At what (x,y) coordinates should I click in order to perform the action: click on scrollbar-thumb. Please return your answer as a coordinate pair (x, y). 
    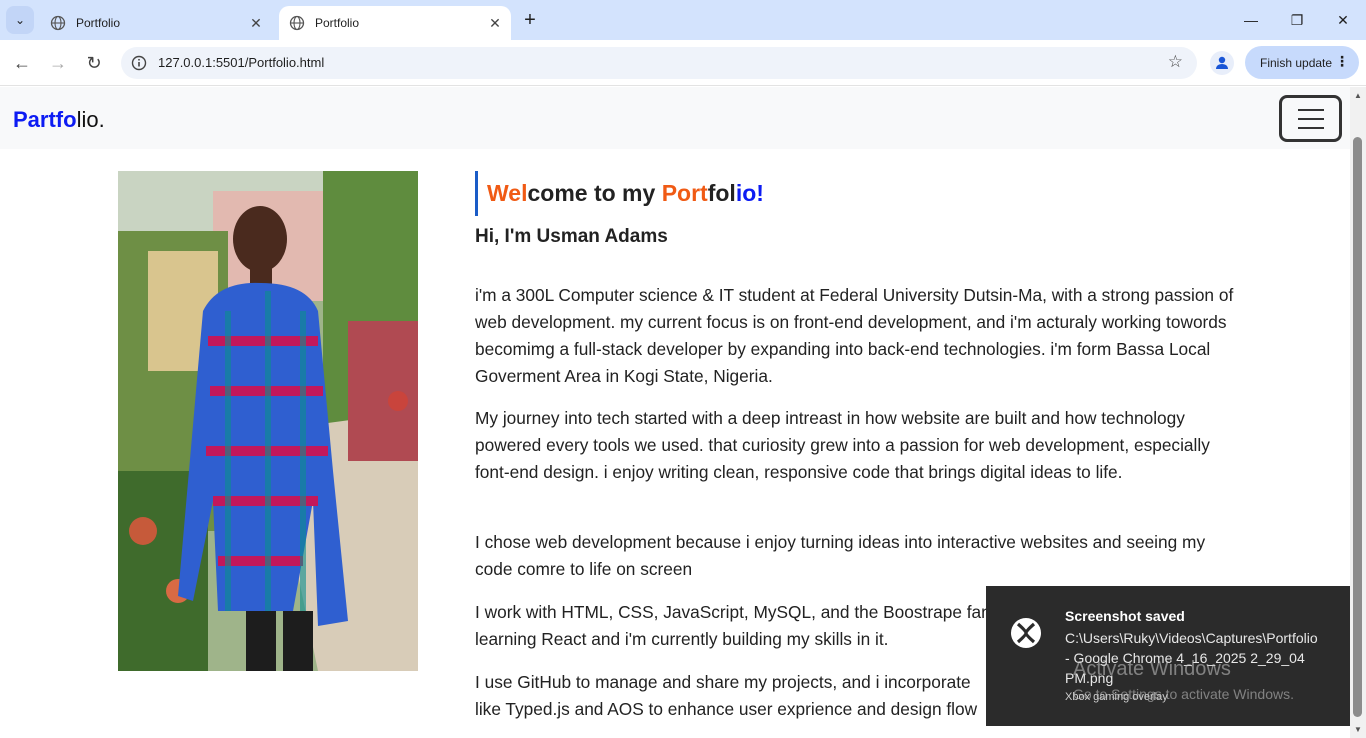
    Looking at the image, I should click on (1357, 427).